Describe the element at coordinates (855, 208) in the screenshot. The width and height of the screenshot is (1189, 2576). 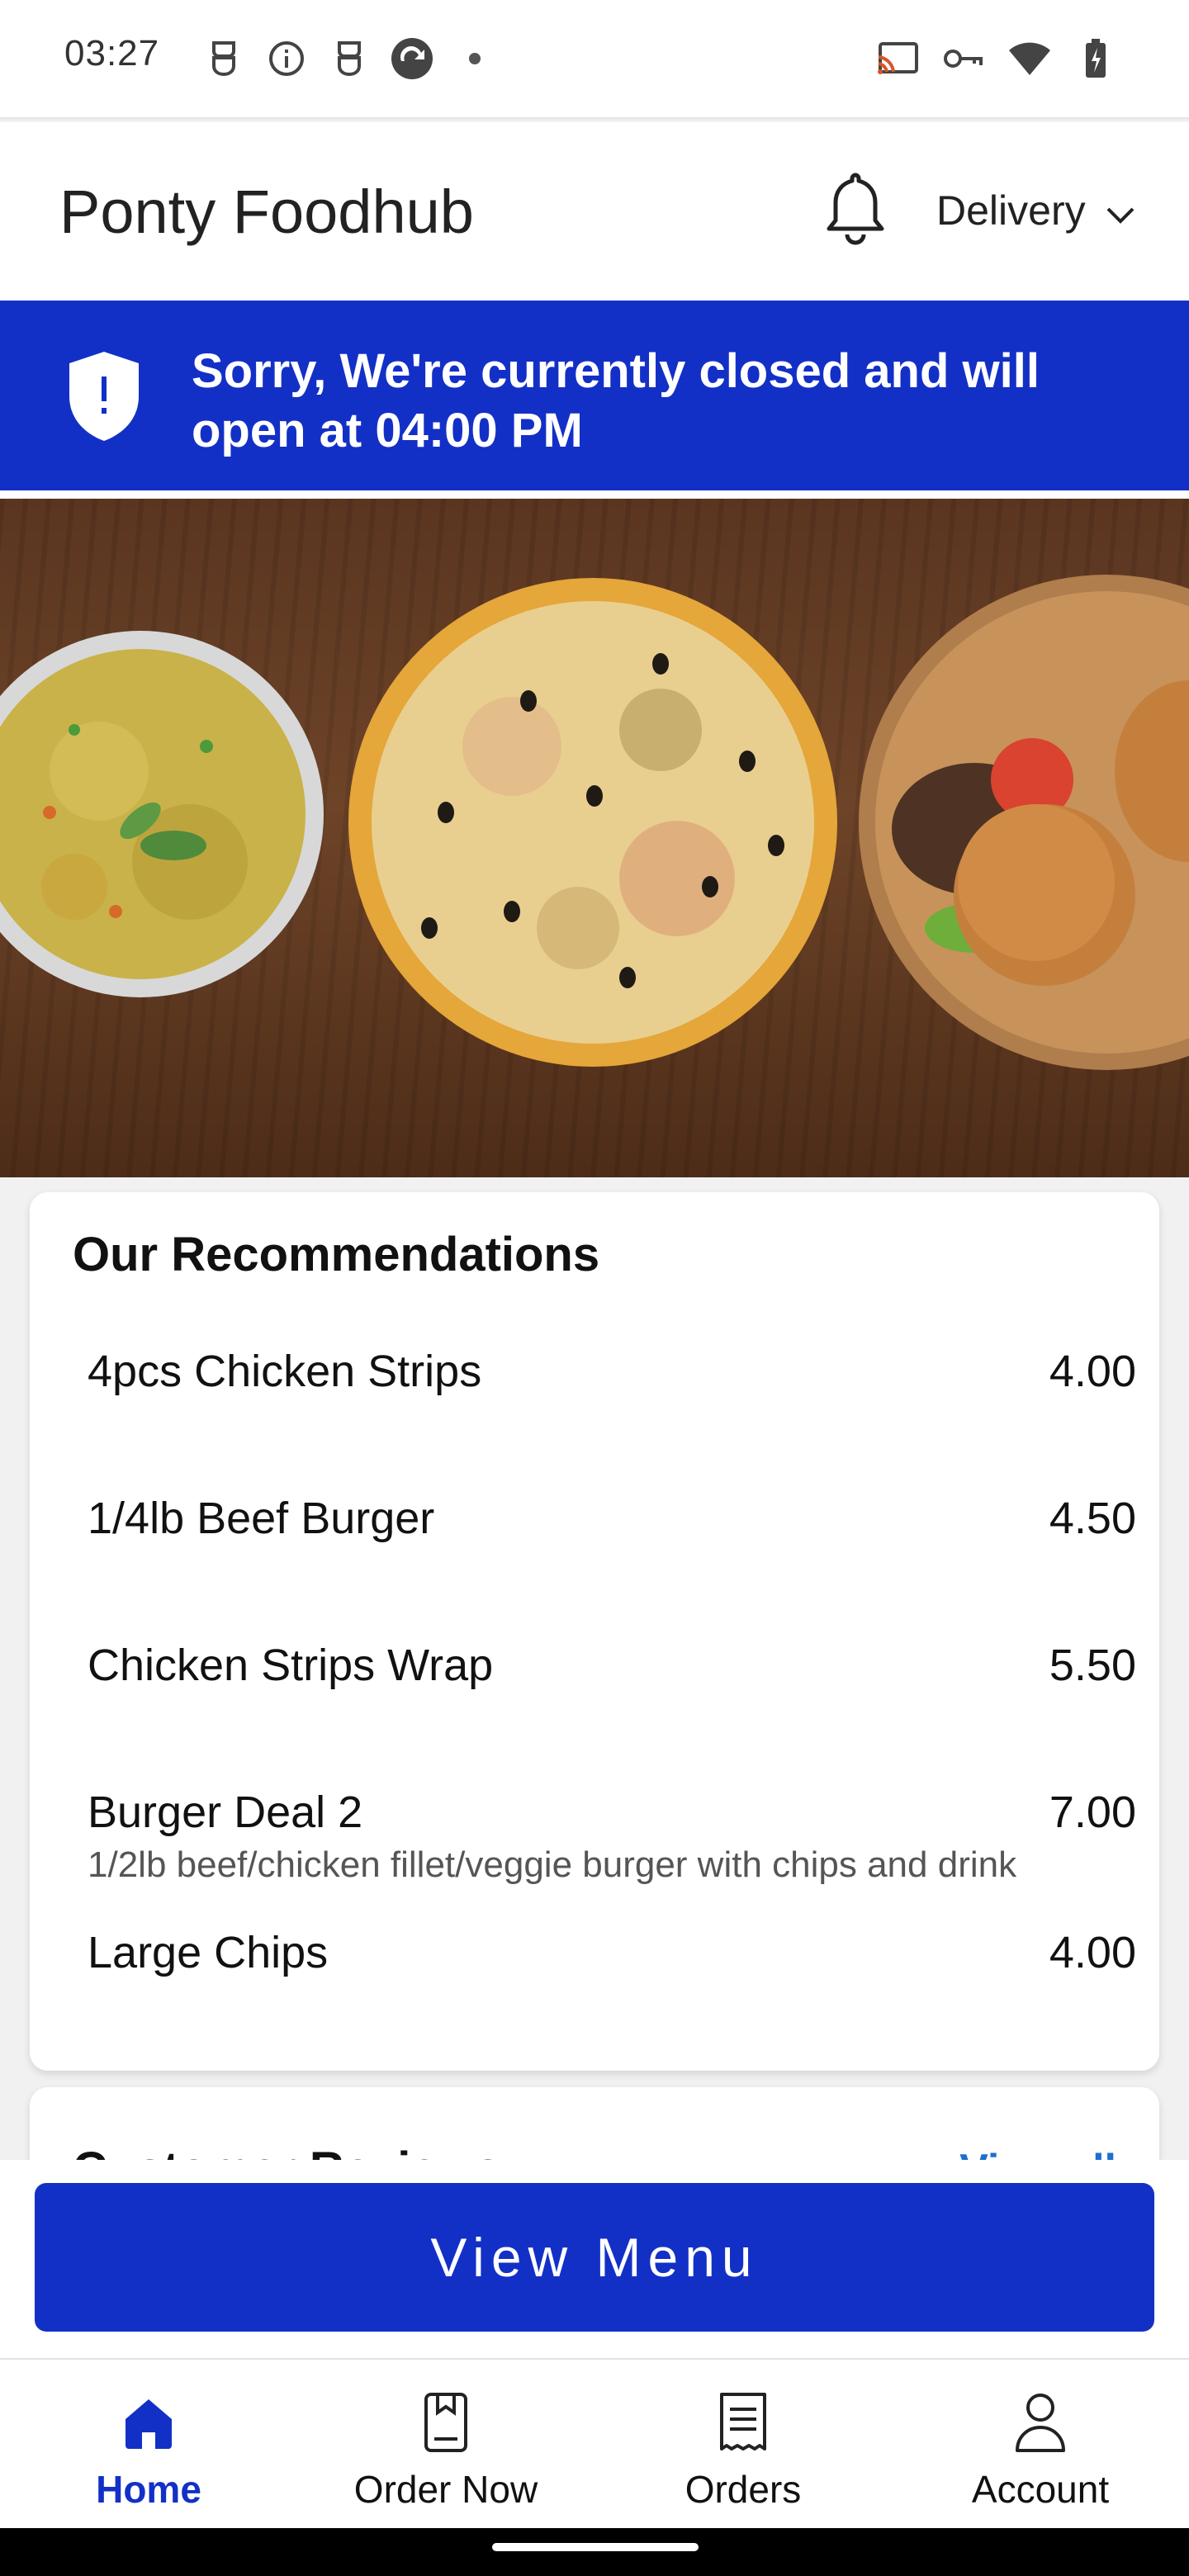
I see `bell-icon` at that location.